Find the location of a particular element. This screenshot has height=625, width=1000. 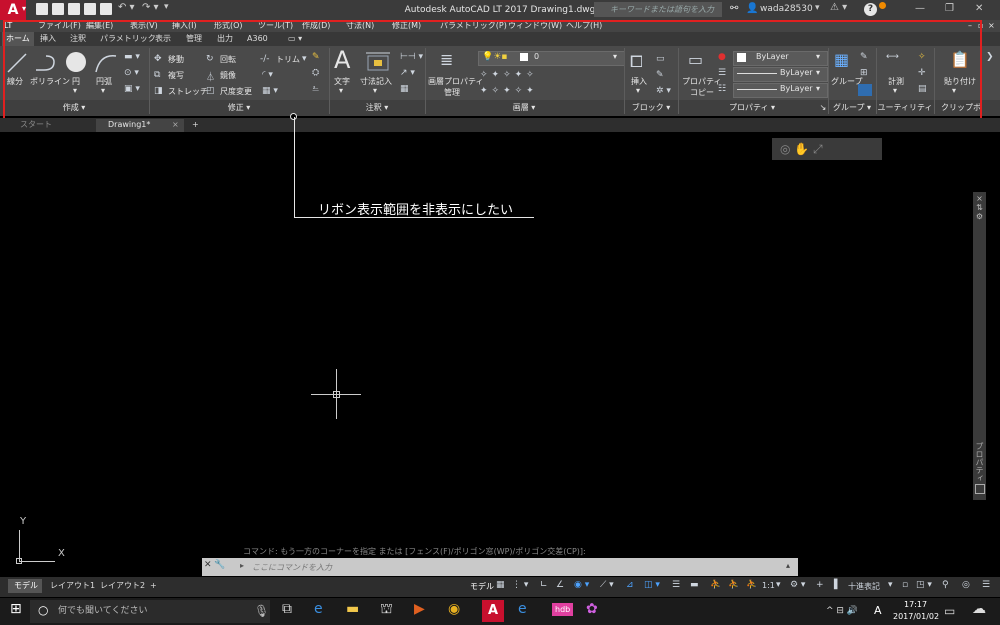

osnap-tracking-icon: ◉ ▾ is located at coordinates (581, 585).